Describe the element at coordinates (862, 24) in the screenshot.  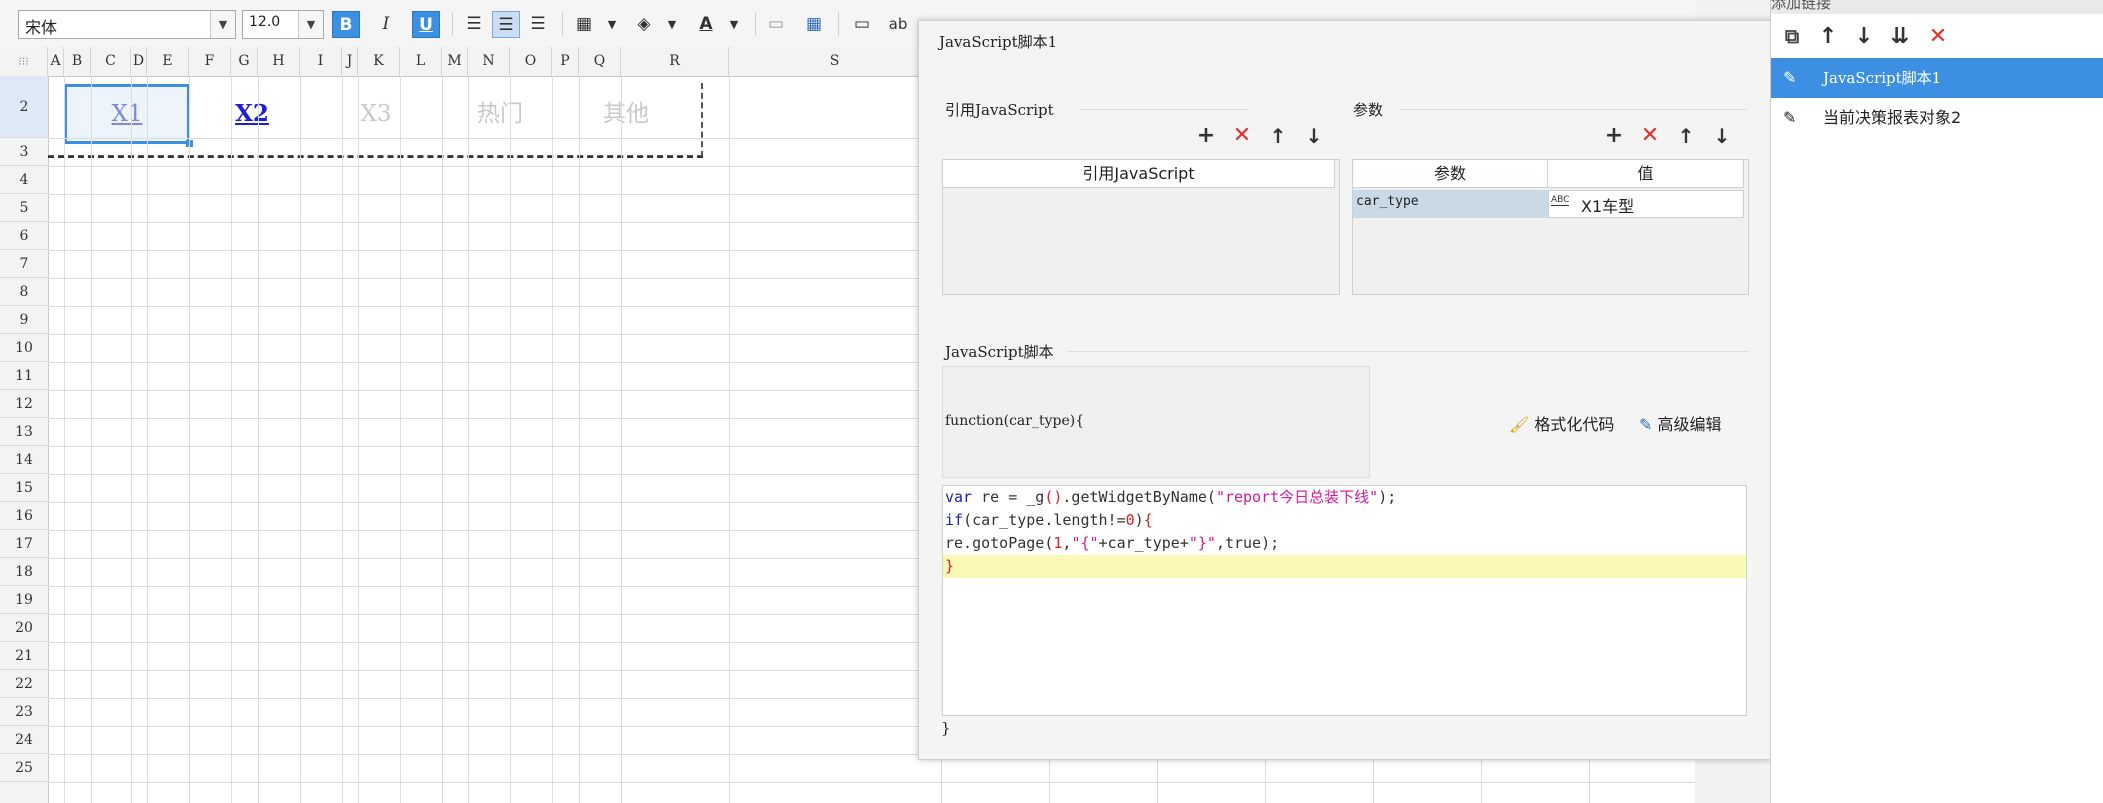
I see `merge-icon: ▭` at that location.